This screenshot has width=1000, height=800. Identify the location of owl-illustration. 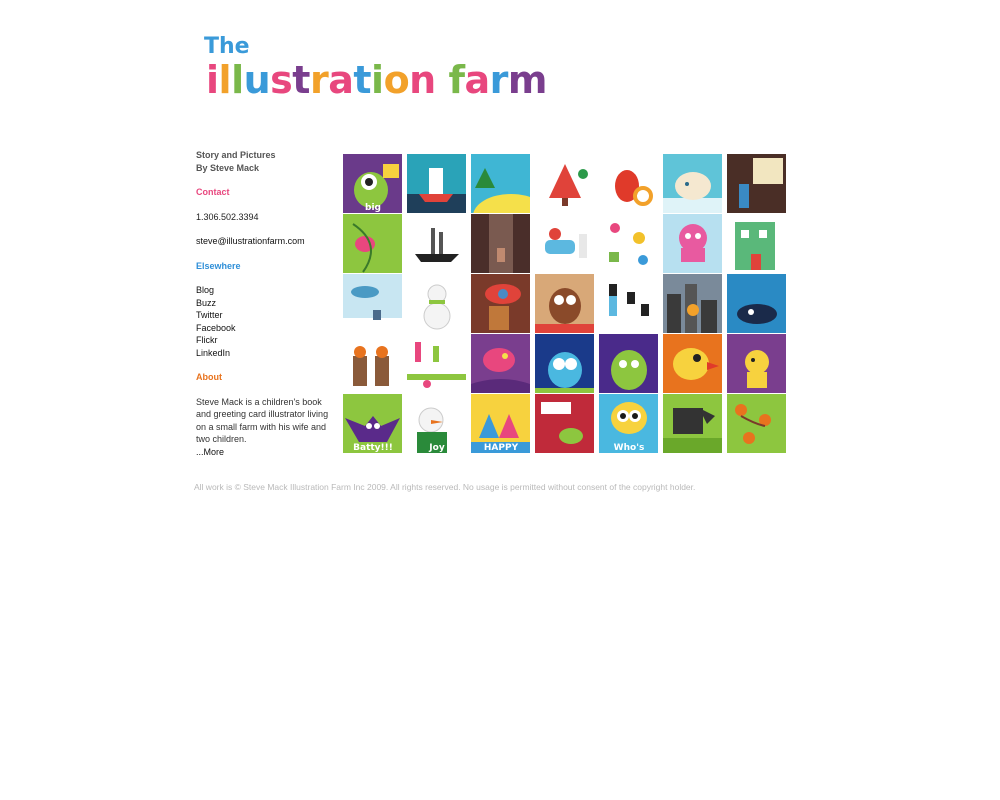
(564, 303).